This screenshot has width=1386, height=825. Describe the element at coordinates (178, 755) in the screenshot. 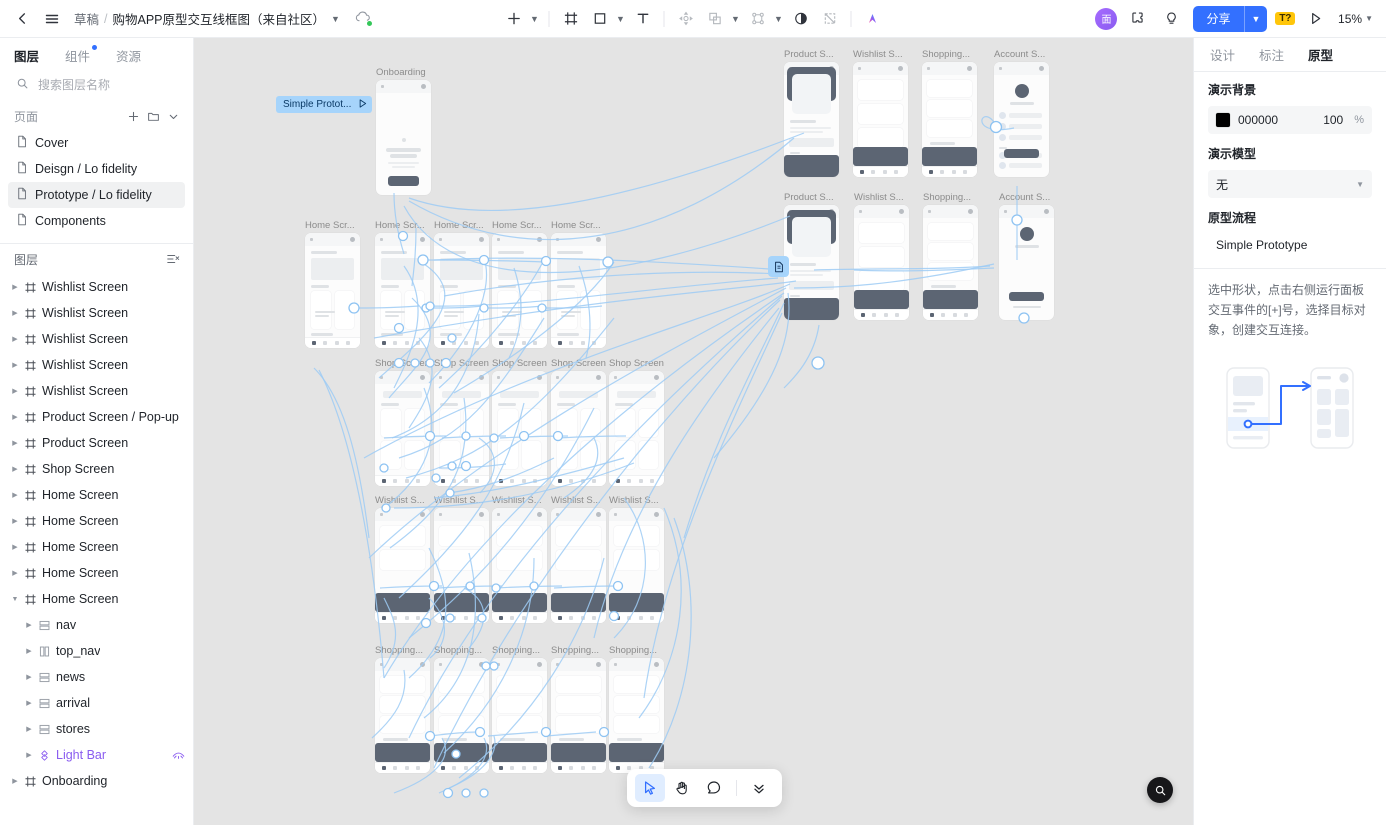

I see `eye-off-icon` at that location.